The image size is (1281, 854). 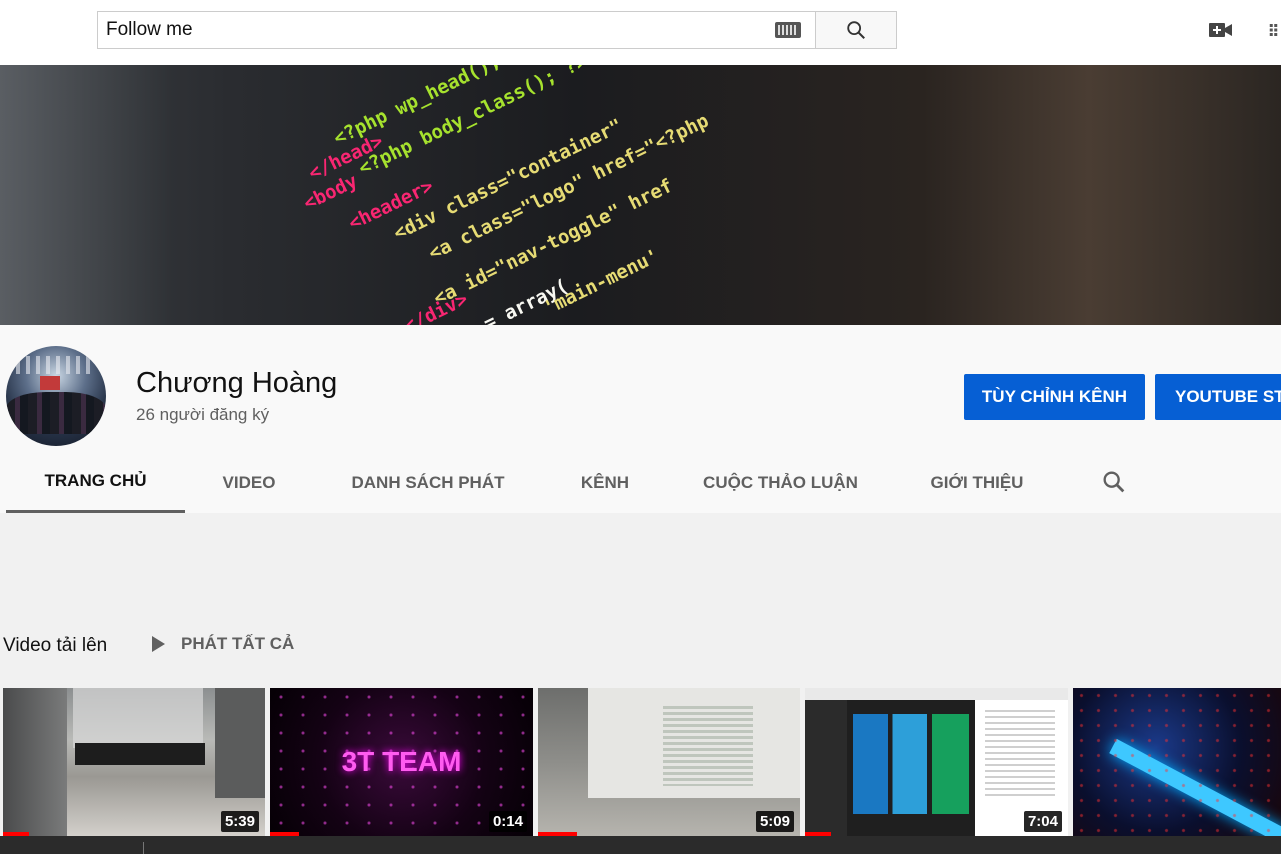 What do you see at coordinates (774, 821) in the screenshot?
I see `video-duration: 5:09` at bounding box center [774, 821].